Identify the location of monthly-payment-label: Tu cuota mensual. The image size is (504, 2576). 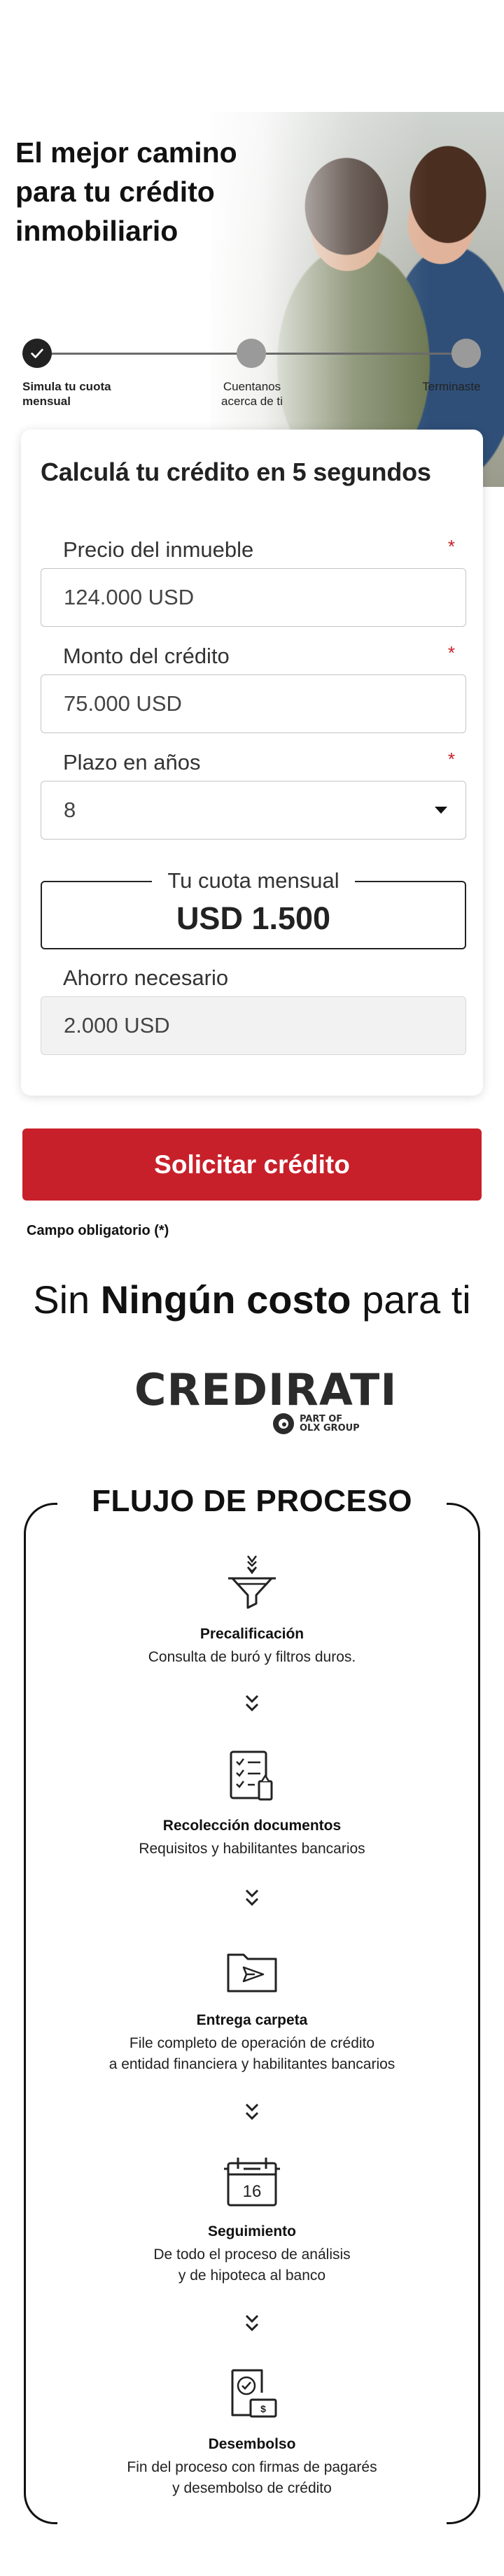
(253, 880).